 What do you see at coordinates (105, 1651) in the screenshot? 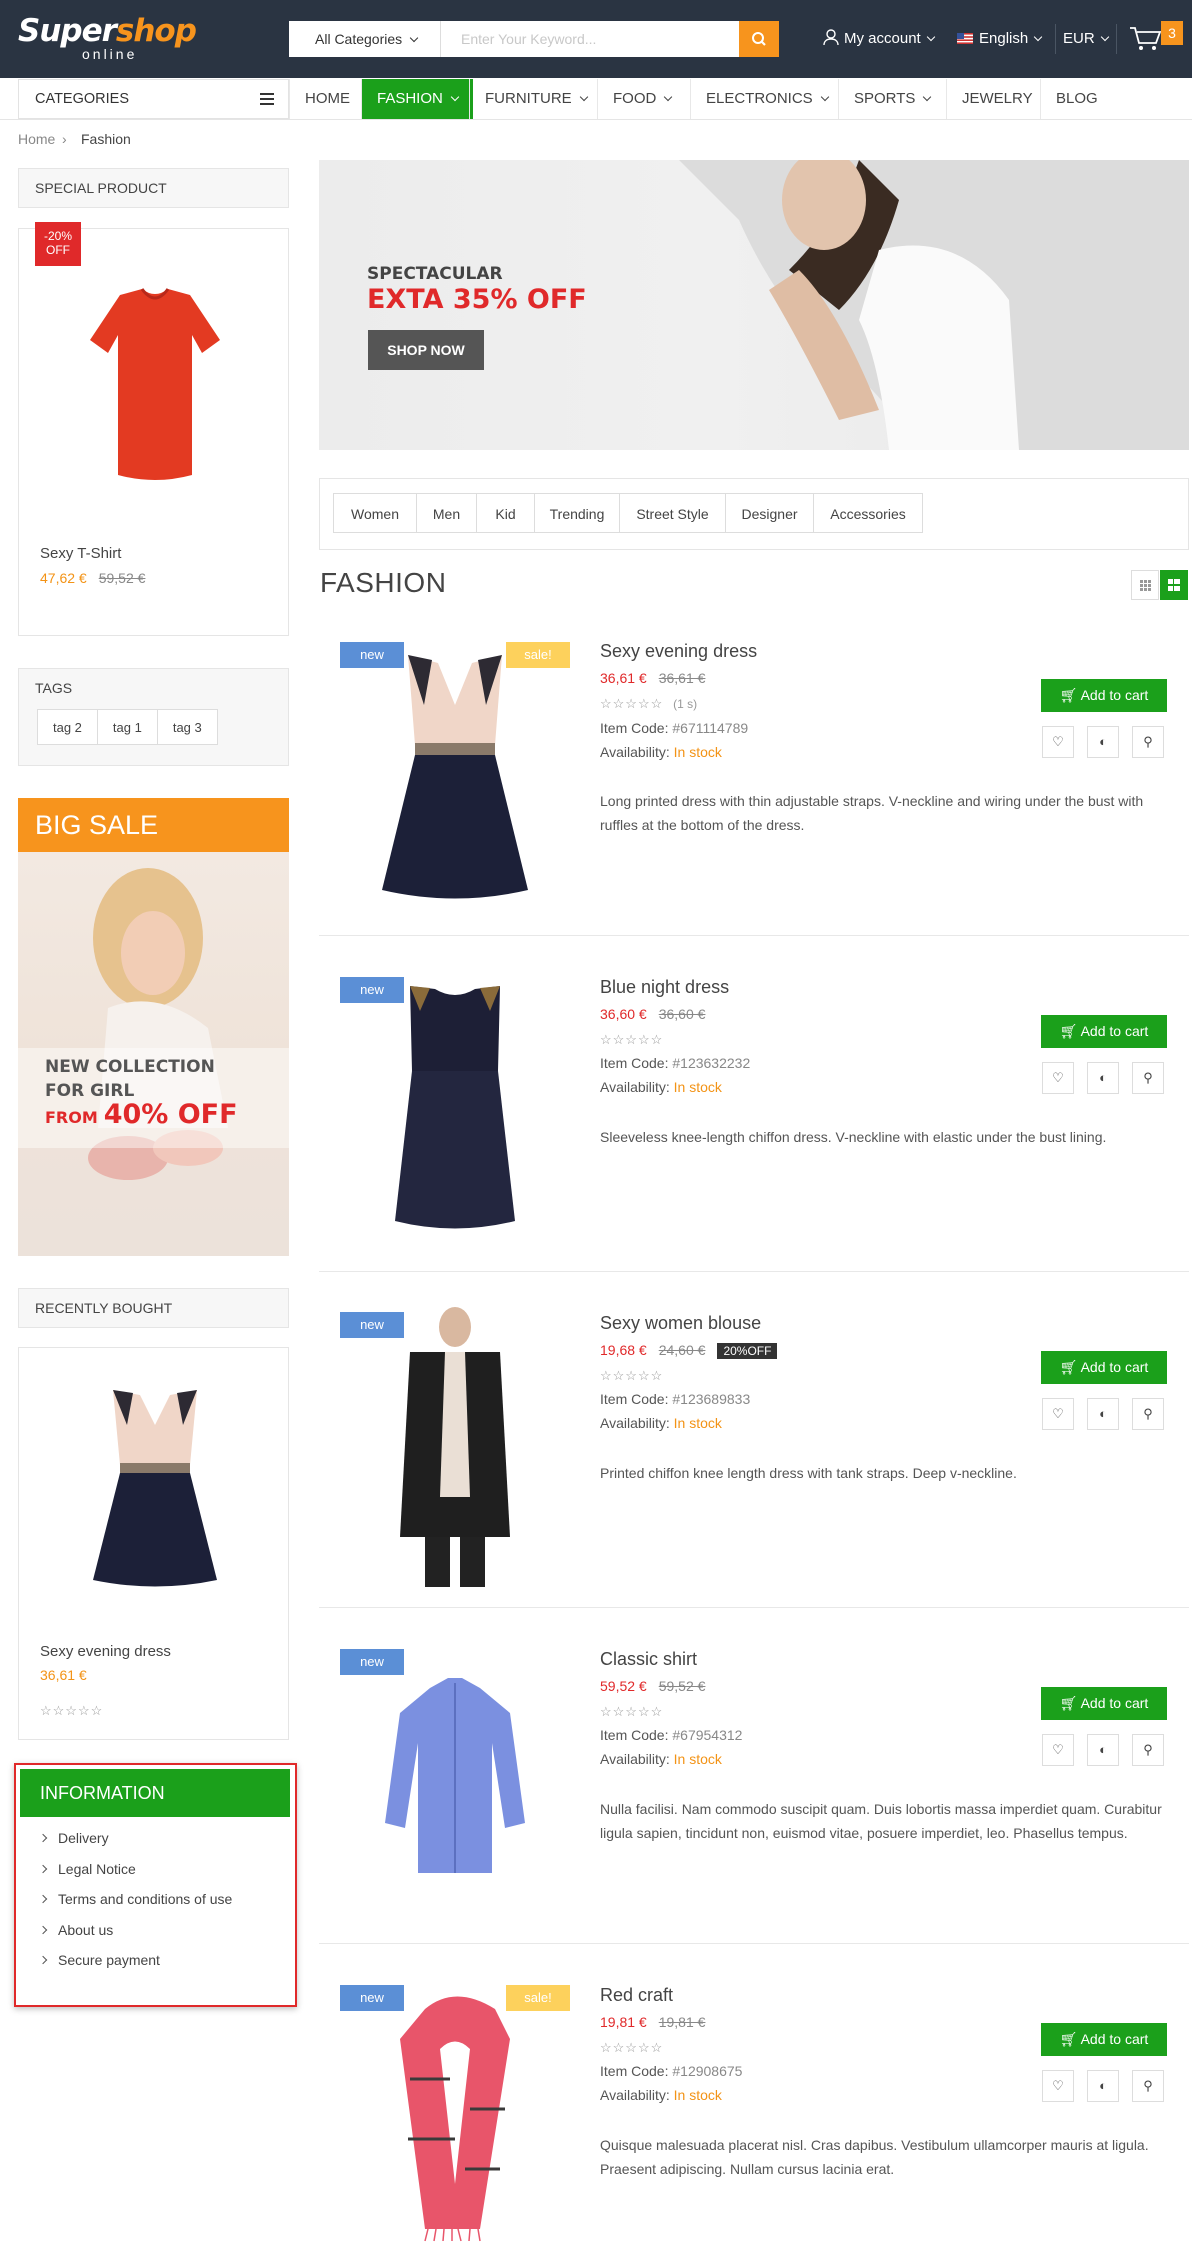
I see `recent-product-name: Sexy evening dress` at bounding box center [105, 1651].